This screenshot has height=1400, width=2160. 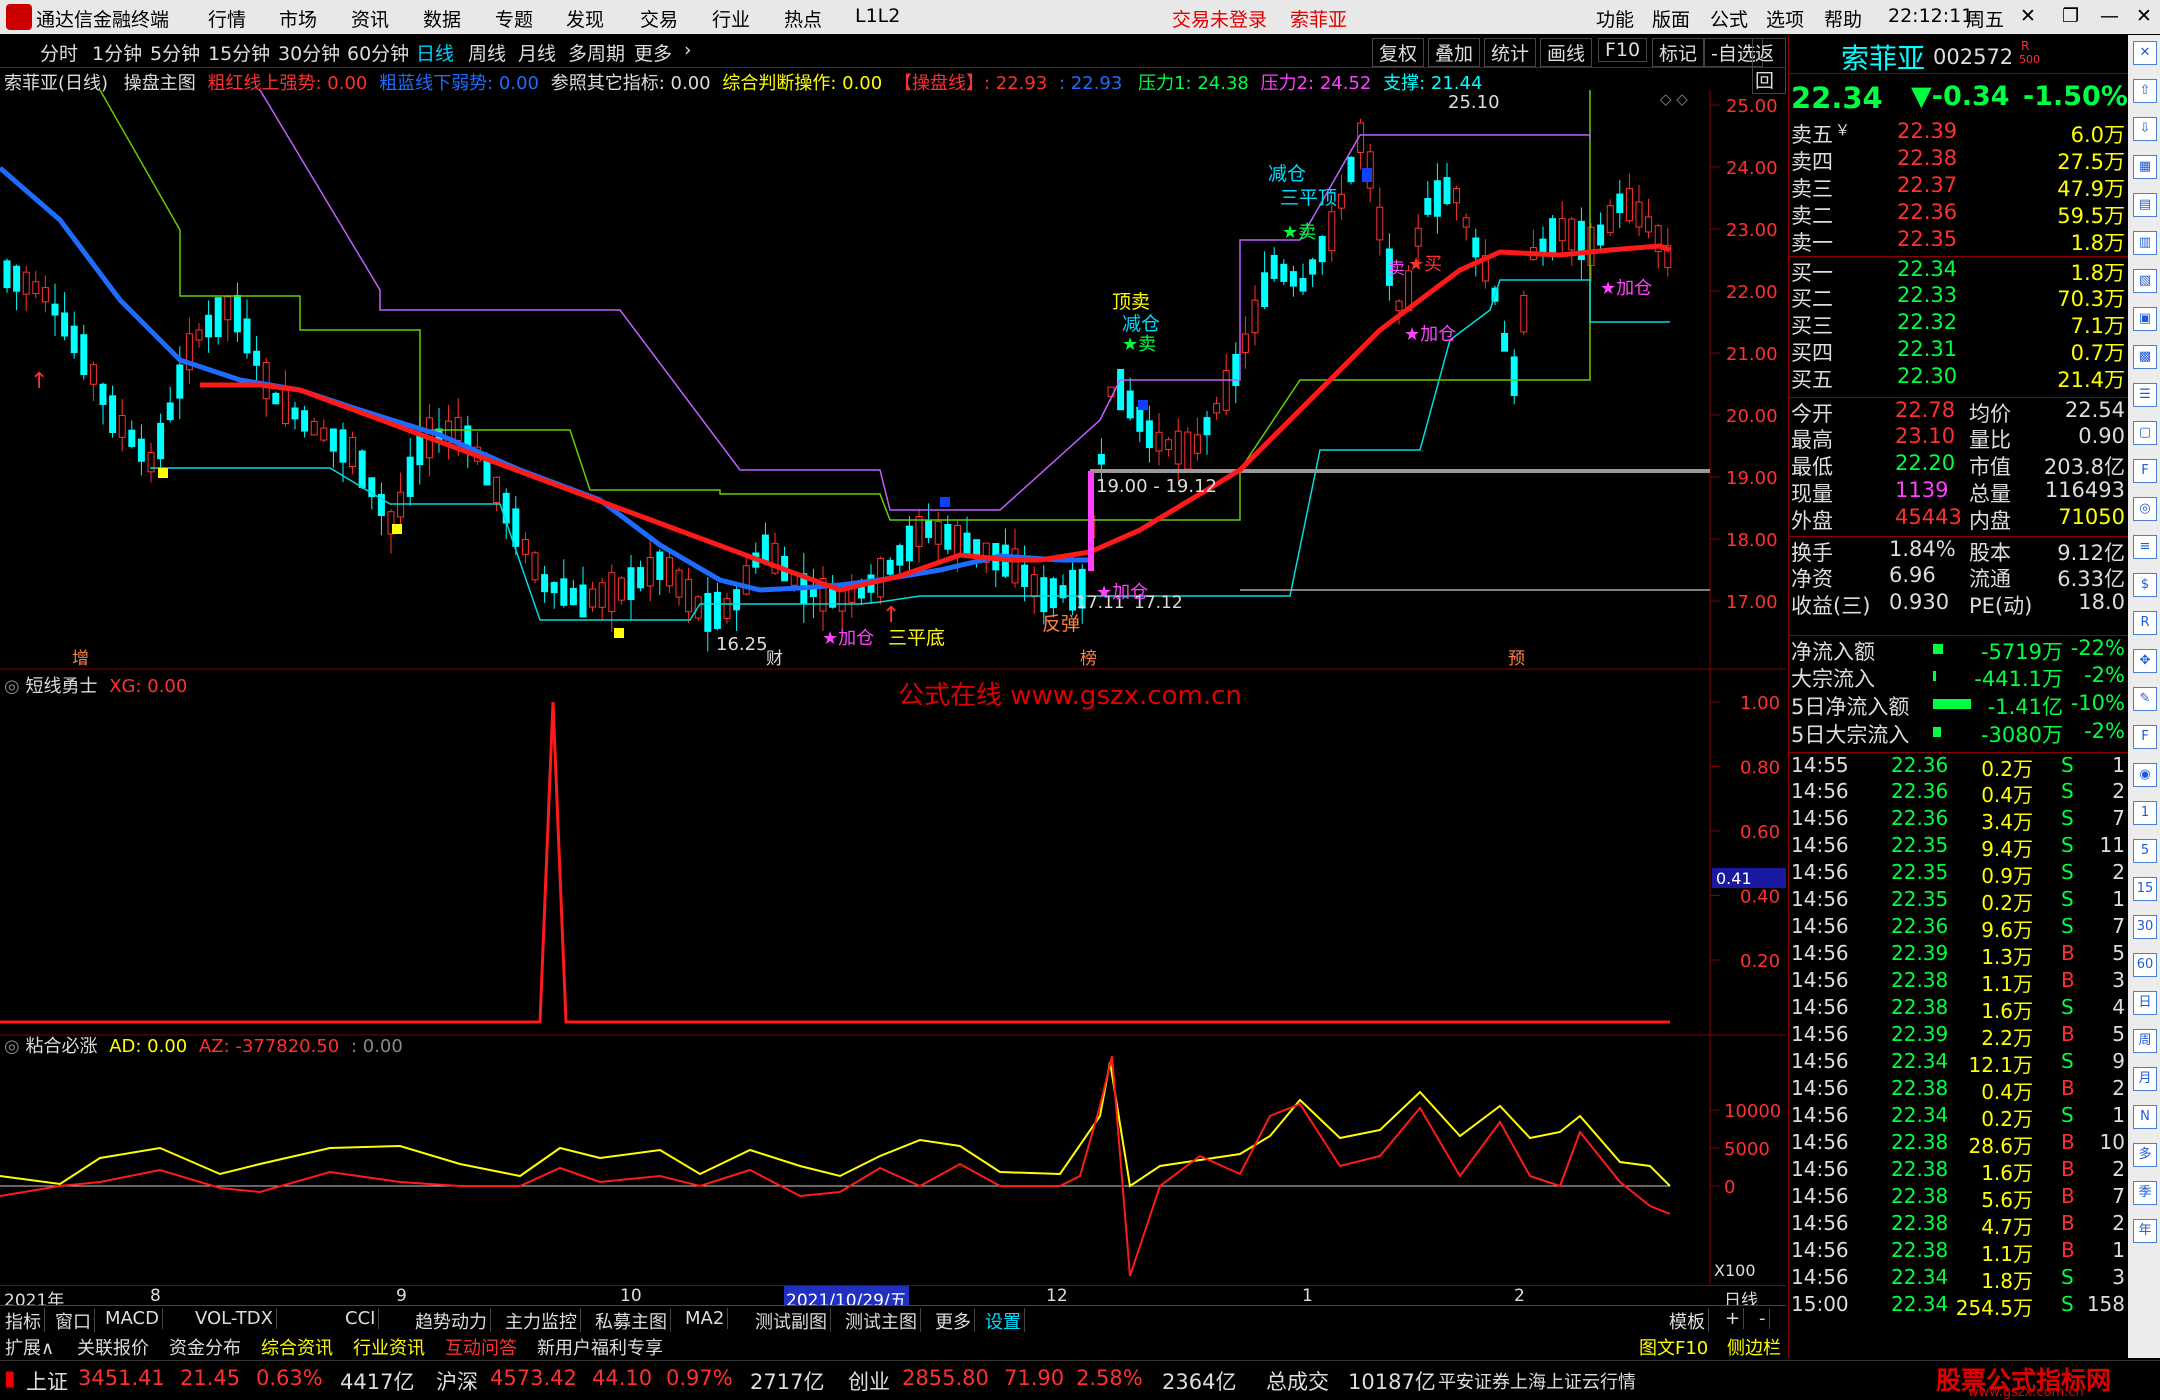 What do you see at coordinates (731, 18) in the screenshot?
I see `menu-industry: 行业` at bounding box center [731, 18].